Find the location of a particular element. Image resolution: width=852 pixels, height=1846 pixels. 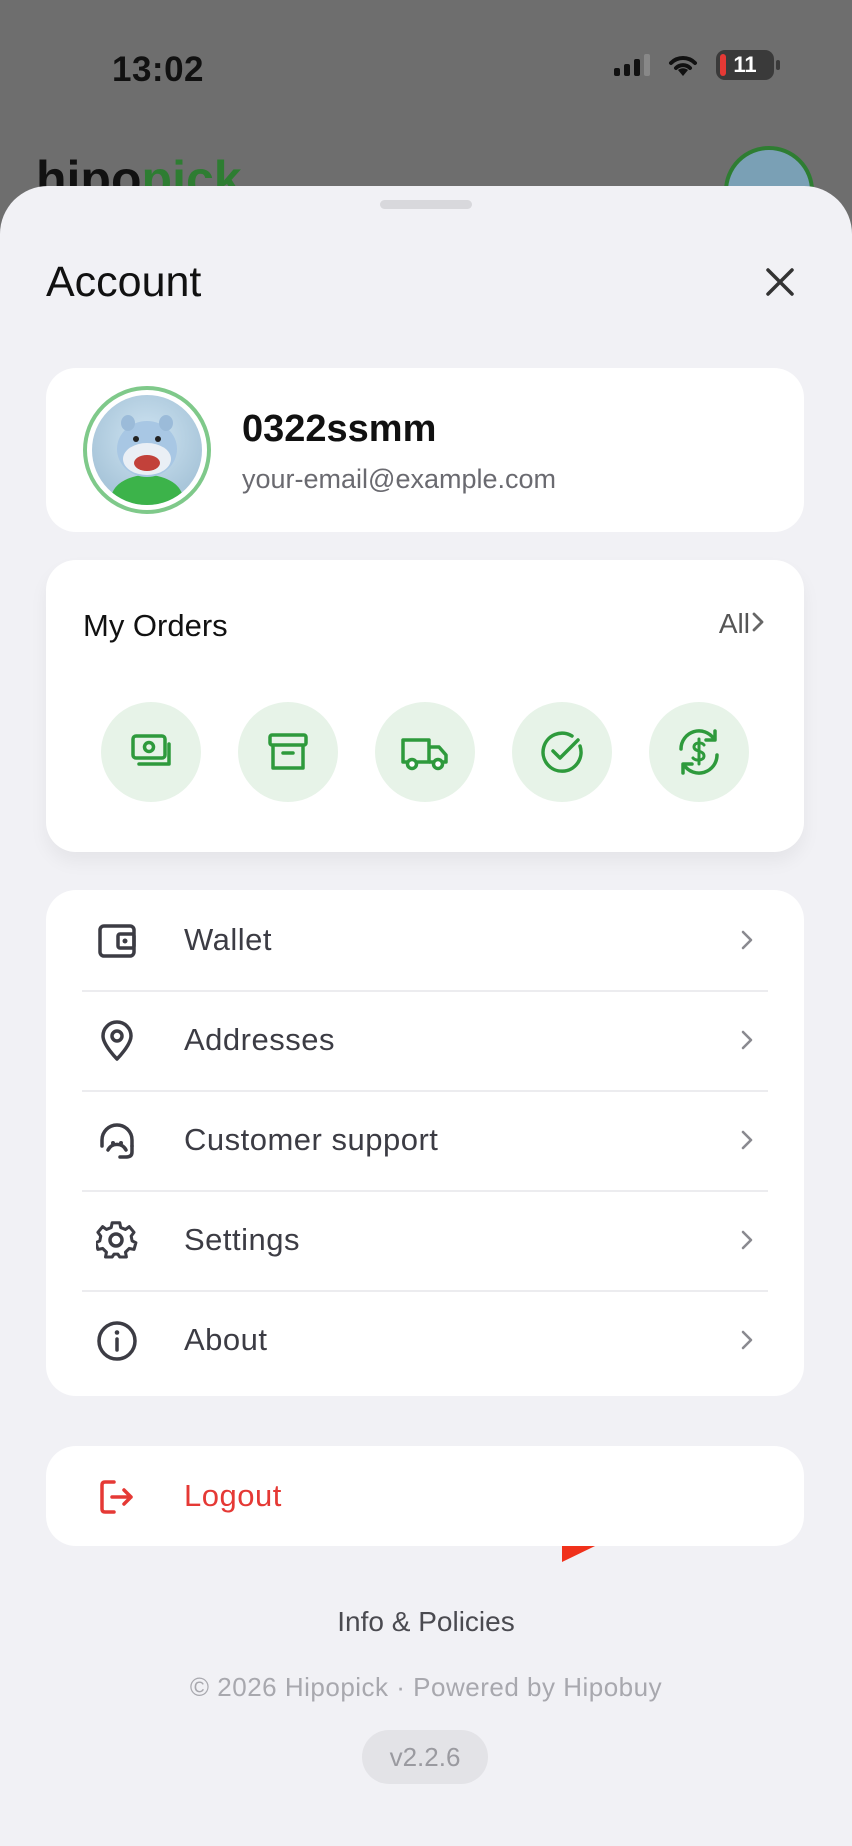

menu-item-label: About is located at coordinates (226, 1339).